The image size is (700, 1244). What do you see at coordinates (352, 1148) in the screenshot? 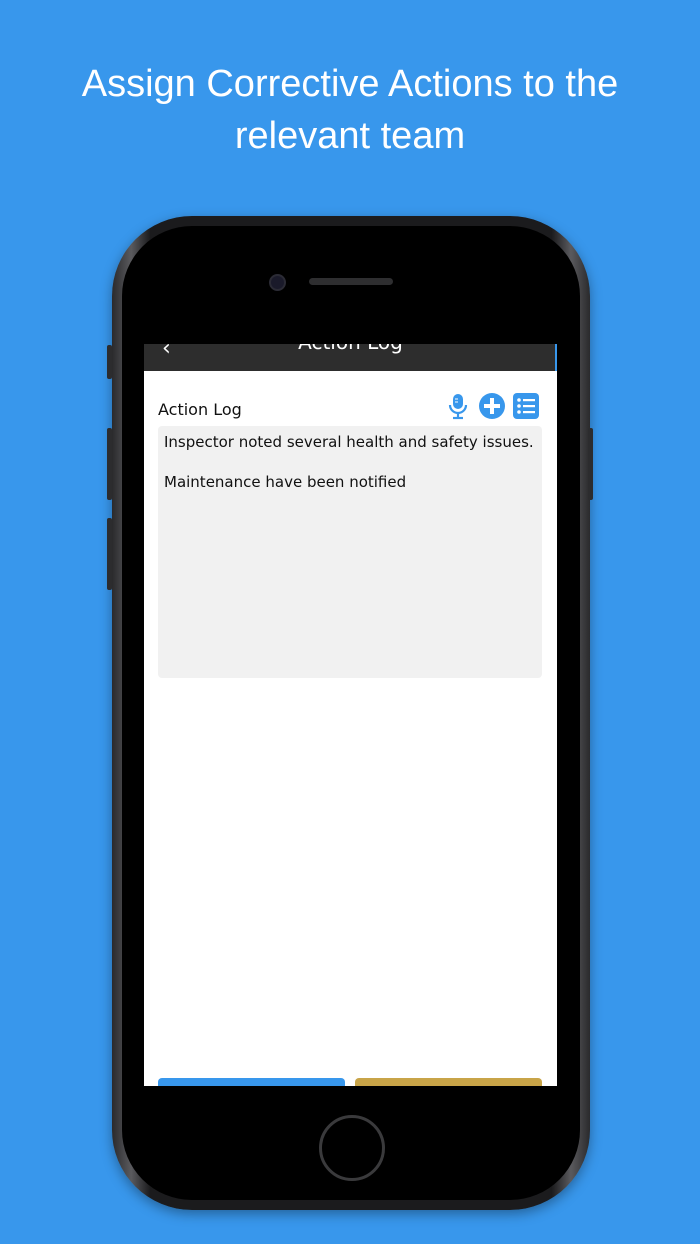
I see `home-button` at bounding box center [352, 1148].